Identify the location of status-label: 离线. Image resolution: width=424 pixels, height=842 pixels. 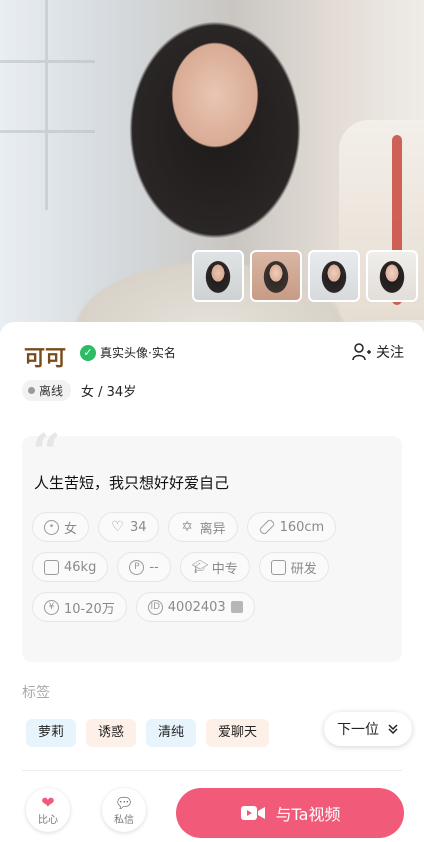
(51, 391).